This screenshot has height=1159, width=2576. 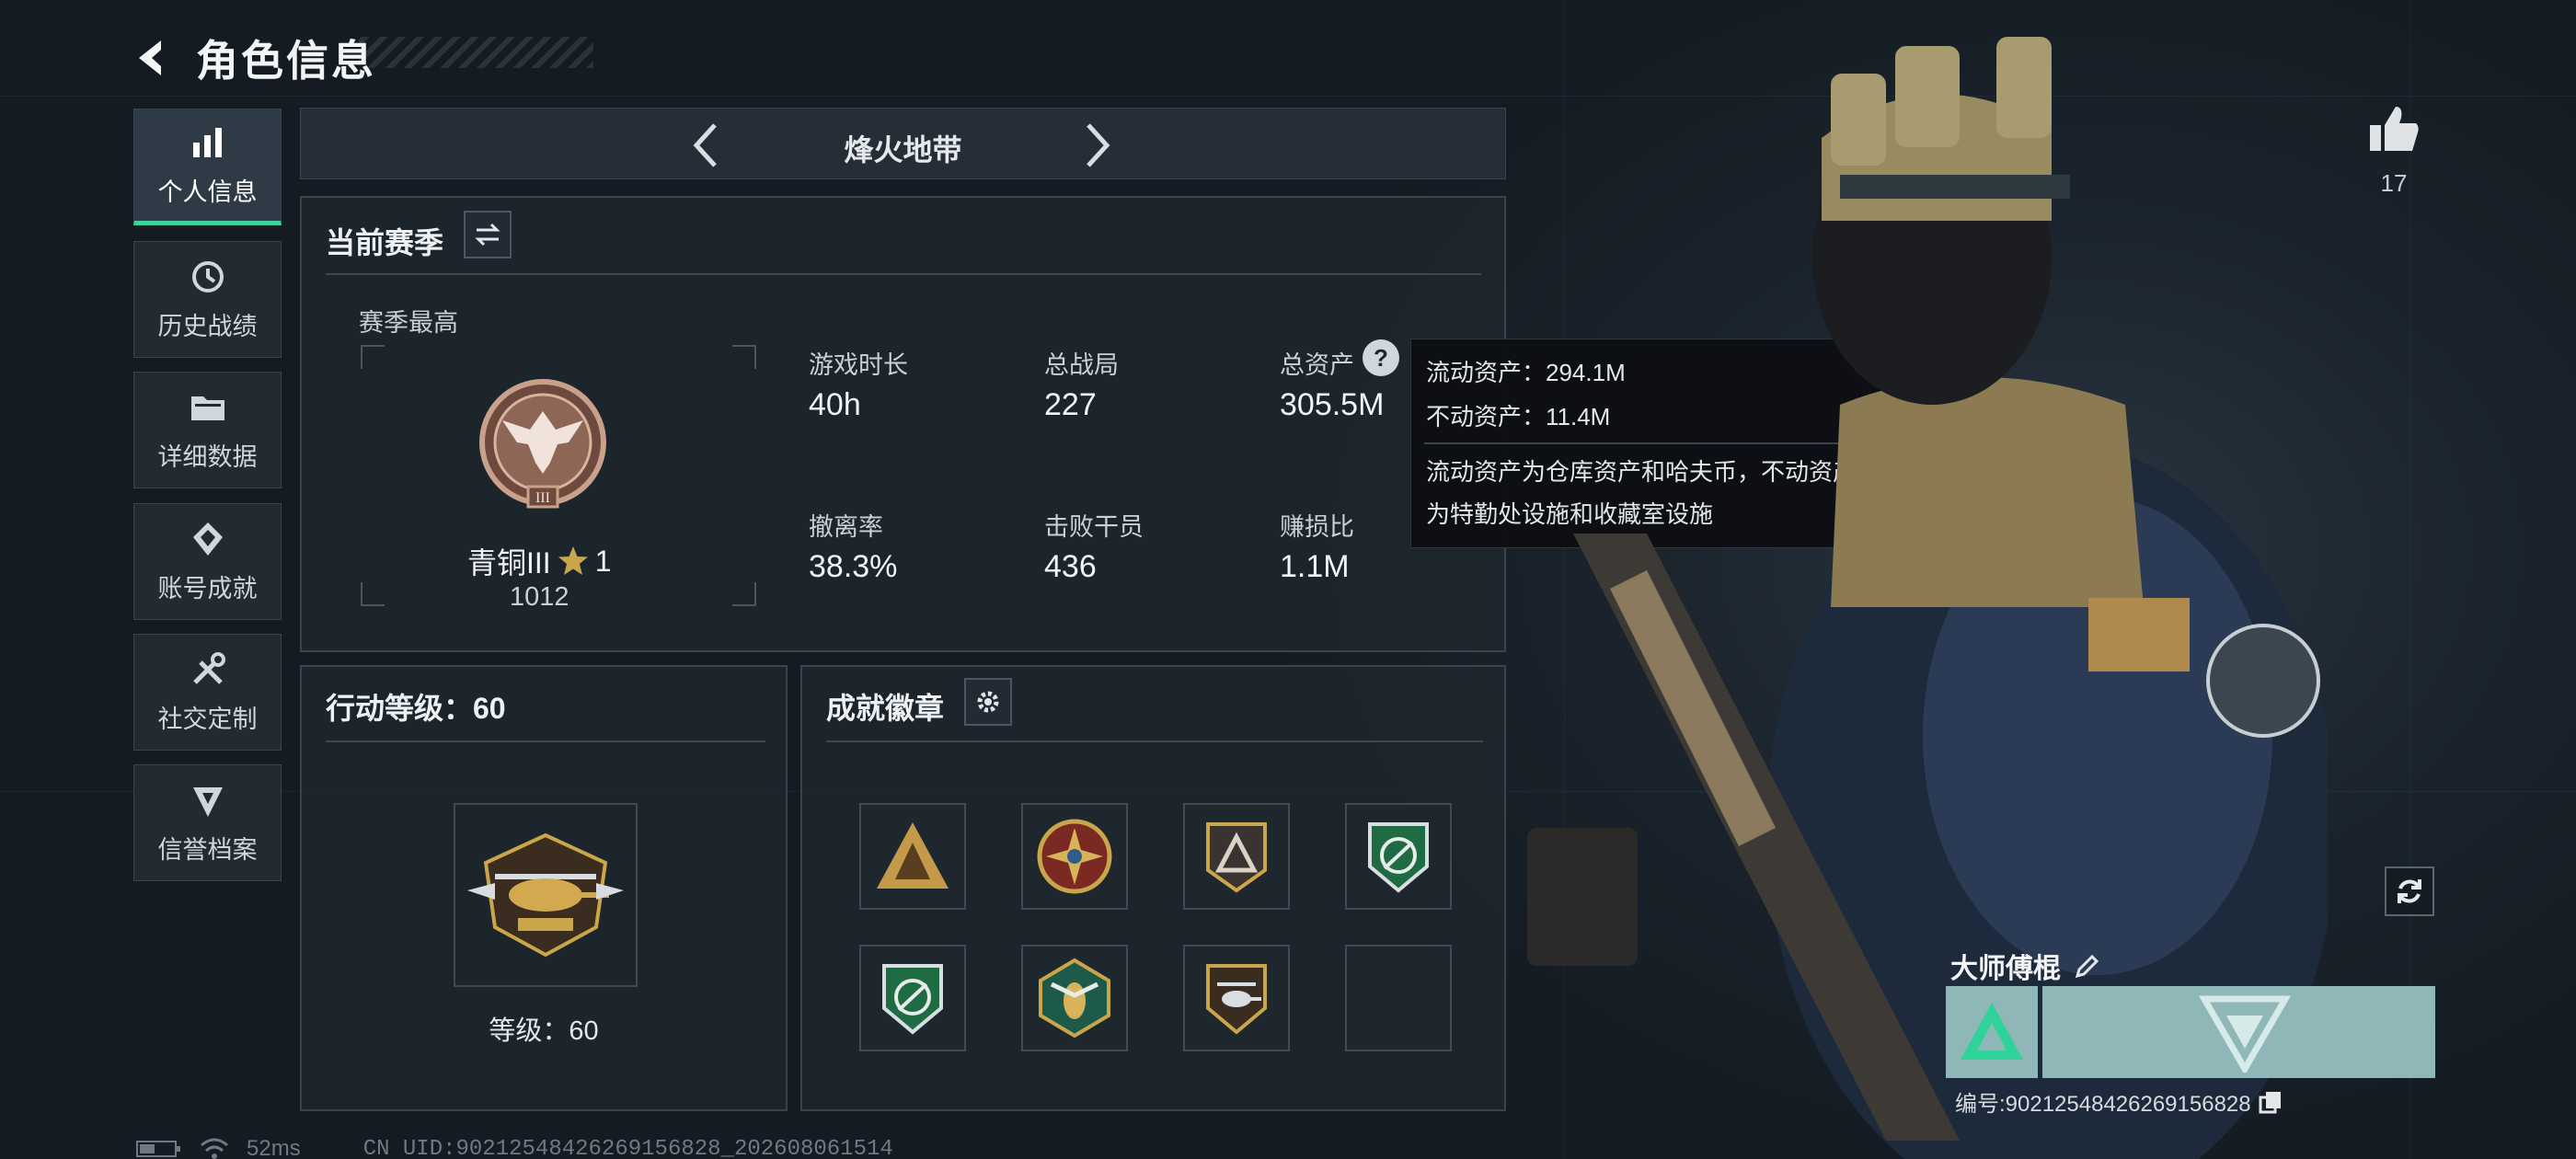 I want to click on hornet-badge-icon, so click(x=1074, y=998).